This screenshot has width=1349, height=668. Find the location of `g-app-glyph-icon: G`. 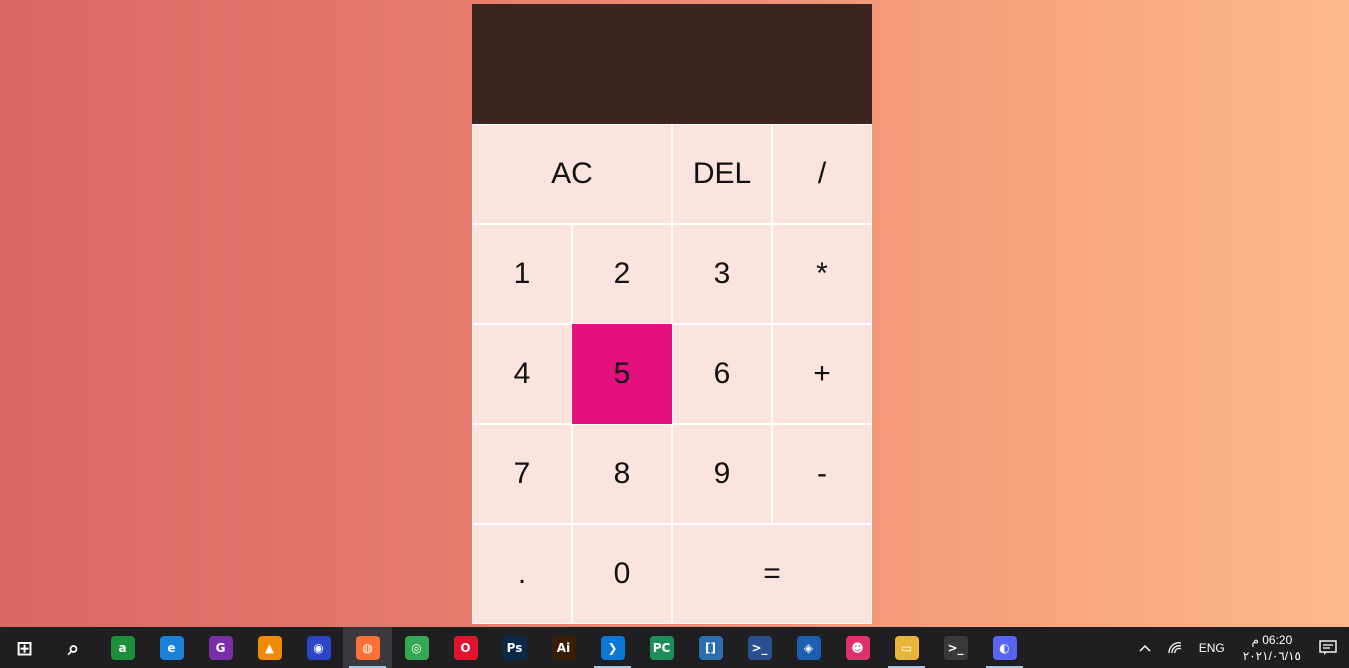

g-app-glyph-icon: G is located at coordinates (220, 647).